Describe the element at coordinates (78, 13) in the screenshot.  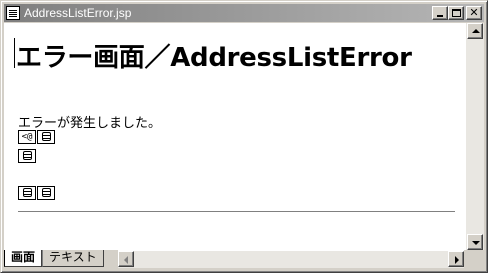
I see `window-title: AddressListError.jsp` at that location.